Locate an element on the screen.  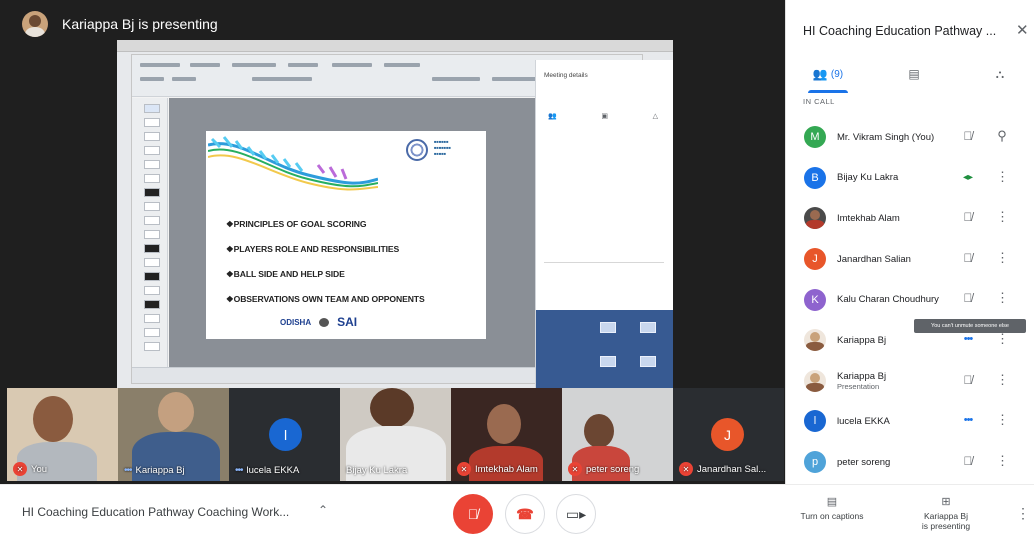
participant-row: Kariappa Bj Presentation 🎙̸ ⋮ is located at coordinates (910, 381).